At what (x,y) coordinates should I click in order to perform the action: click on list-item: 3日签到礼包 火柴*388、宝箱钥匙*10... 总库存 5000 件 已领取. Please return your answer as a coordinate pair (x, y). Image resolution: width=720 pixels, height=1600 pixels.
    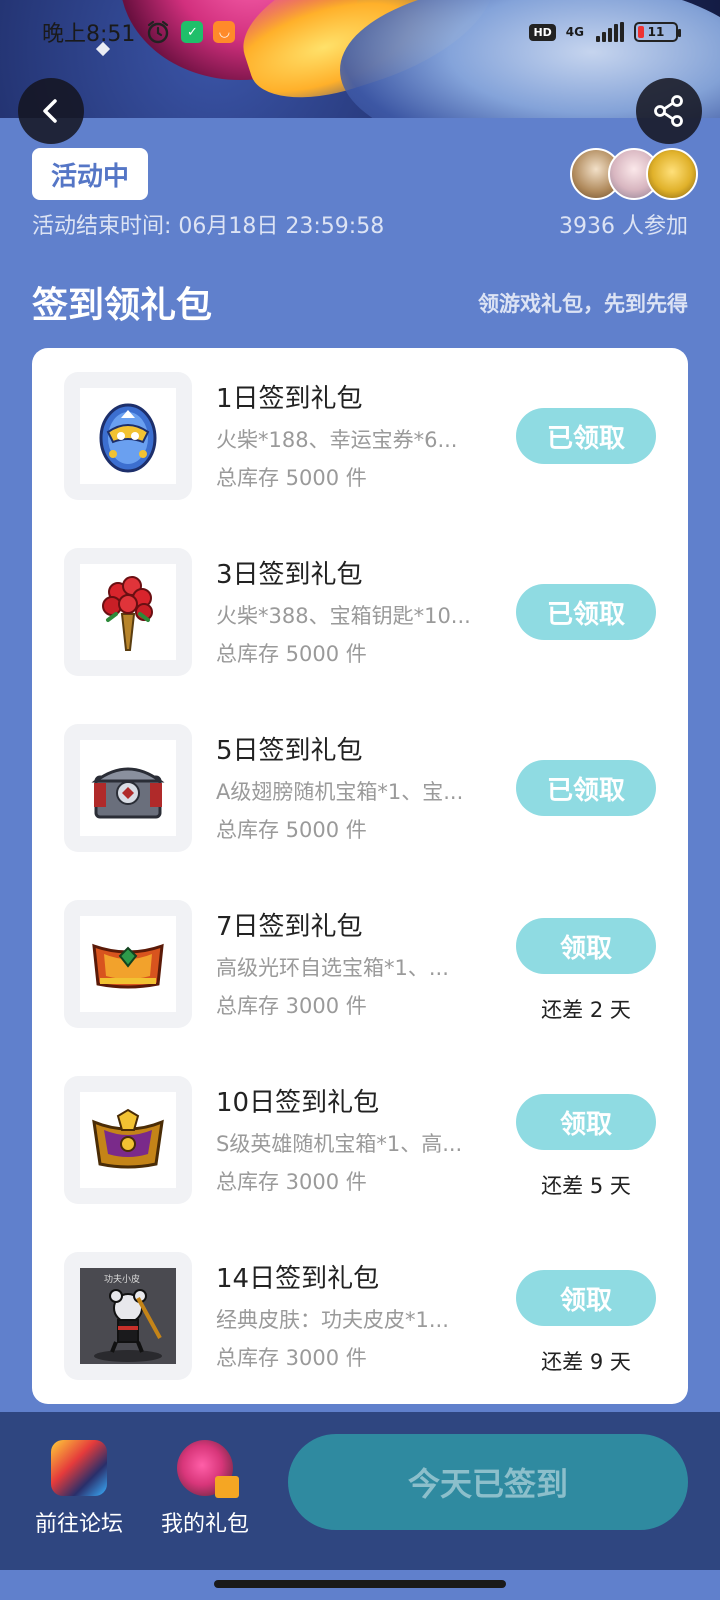
    Looking at the image, I should click on (360, 612).